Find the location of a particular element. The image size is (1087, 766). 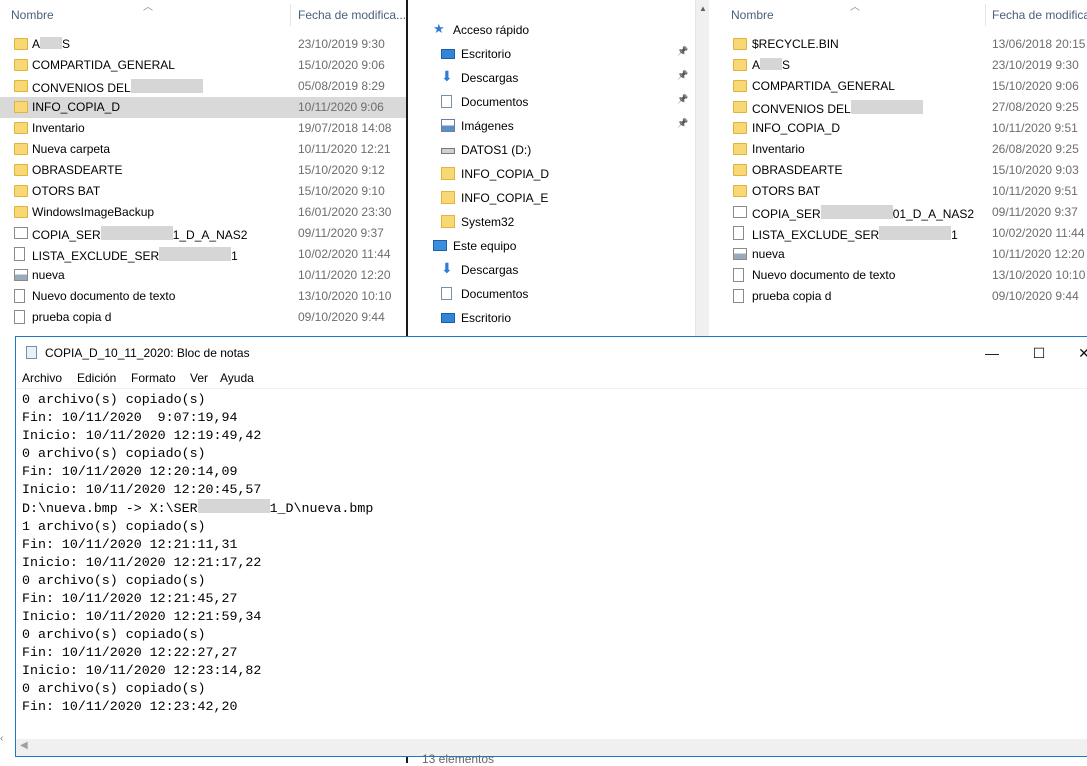

file-row: OBRASDEARTE 15/10/2020 9:12 is located at coordinates (203, 170).